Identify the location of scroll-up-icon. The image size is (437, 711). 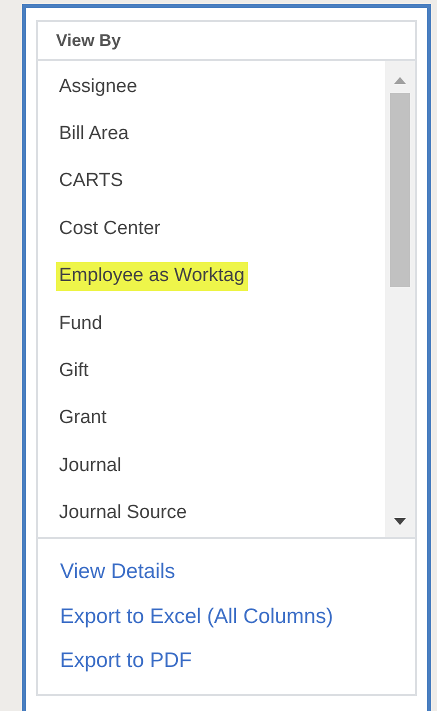
(400, 80).